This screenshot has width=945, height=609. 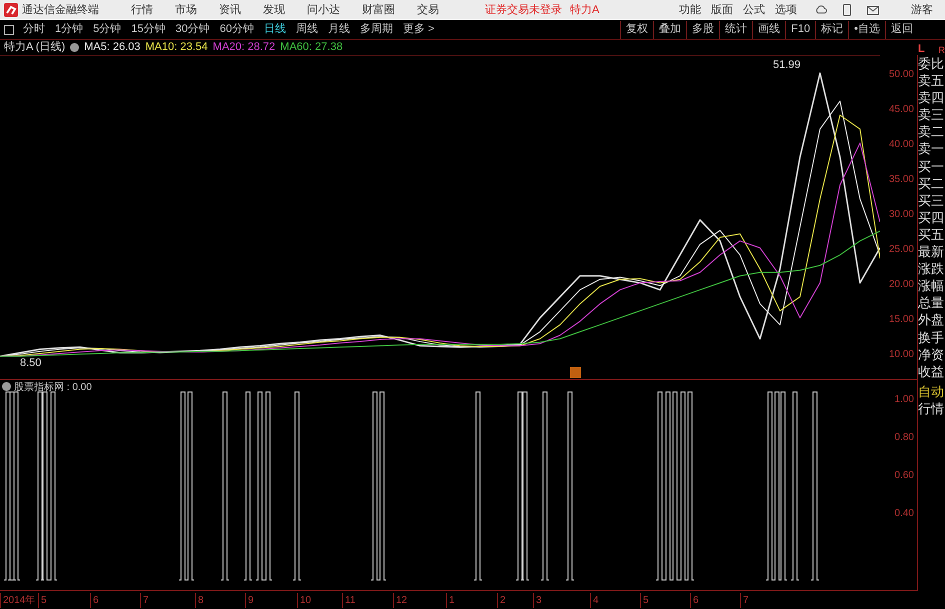 What do you see at coordinates (35, 48) in the screenshot?
I see `stock-label: 特力A (日线)` at bounding box center [35, 48].